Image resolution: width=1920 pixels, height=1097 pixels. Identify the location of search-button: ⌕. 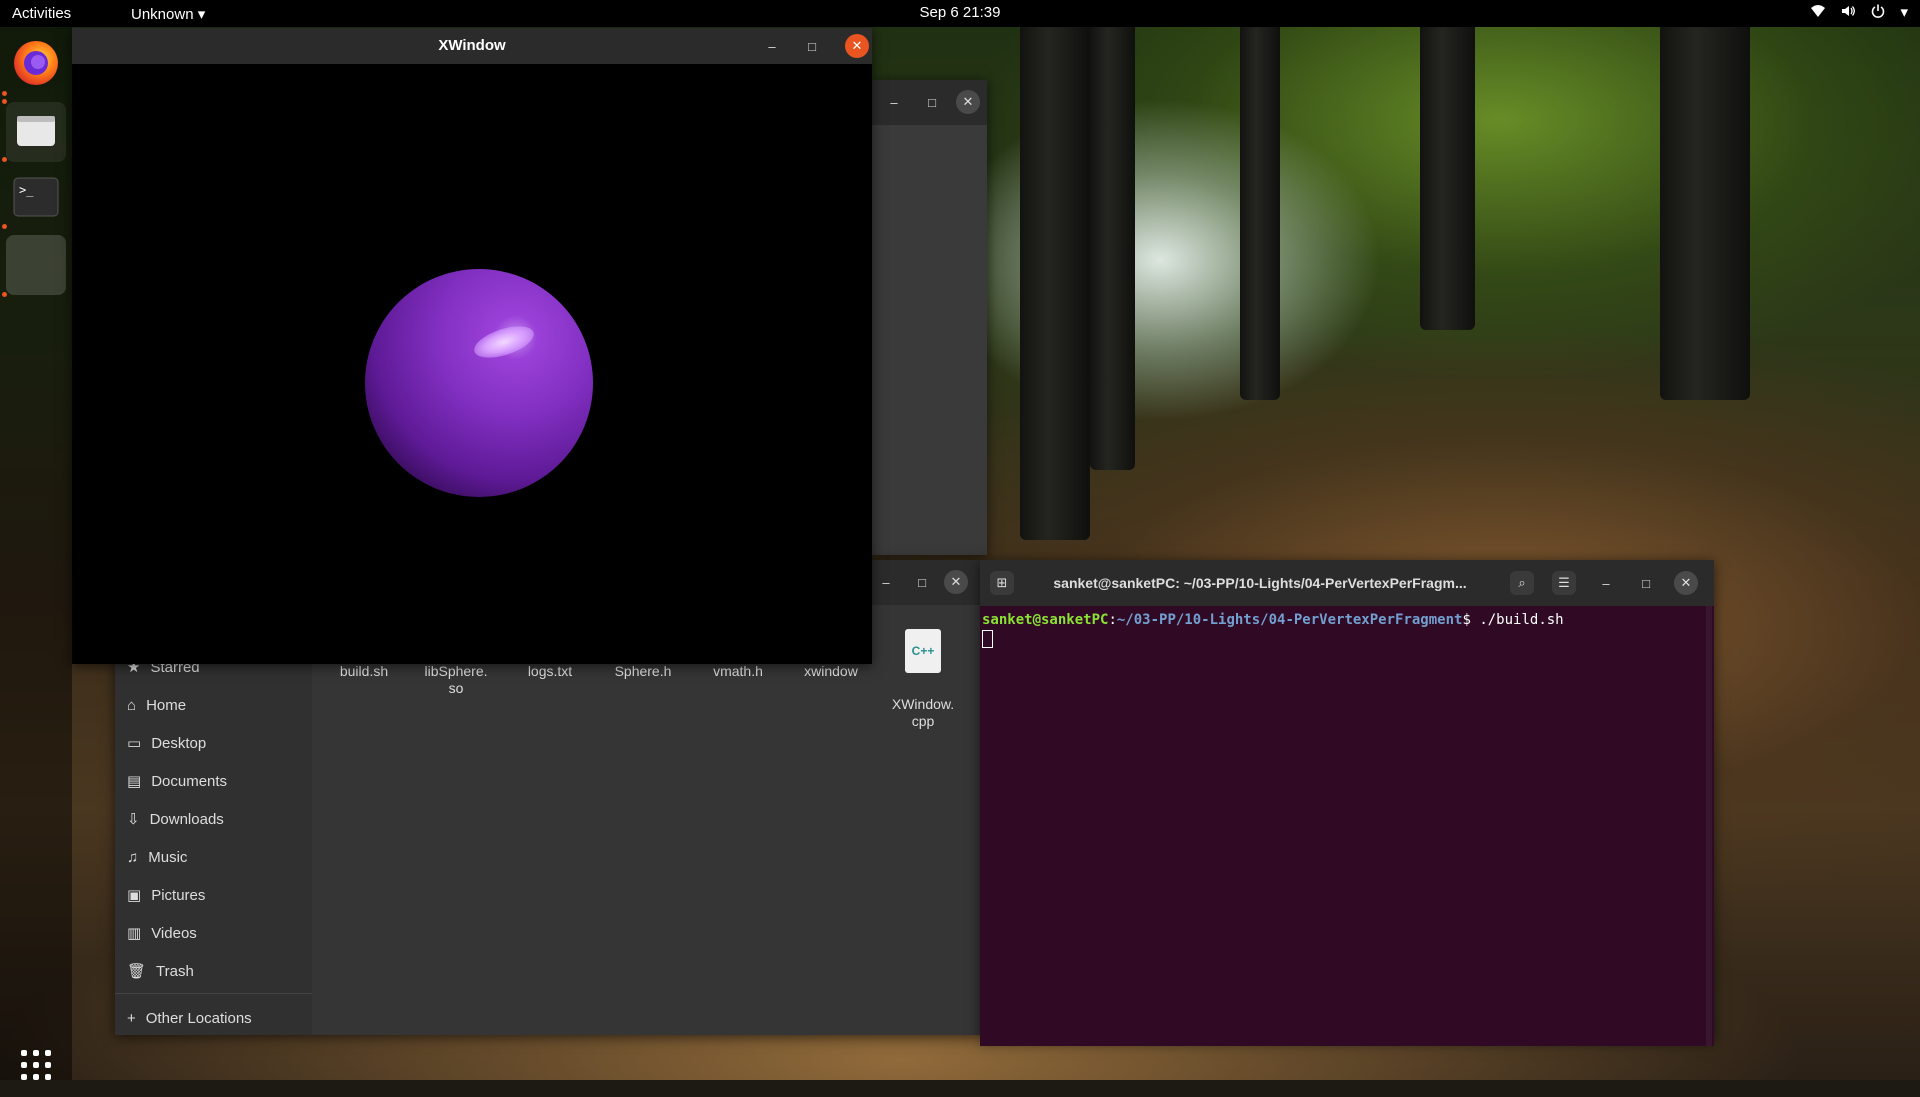
(1522, 583).